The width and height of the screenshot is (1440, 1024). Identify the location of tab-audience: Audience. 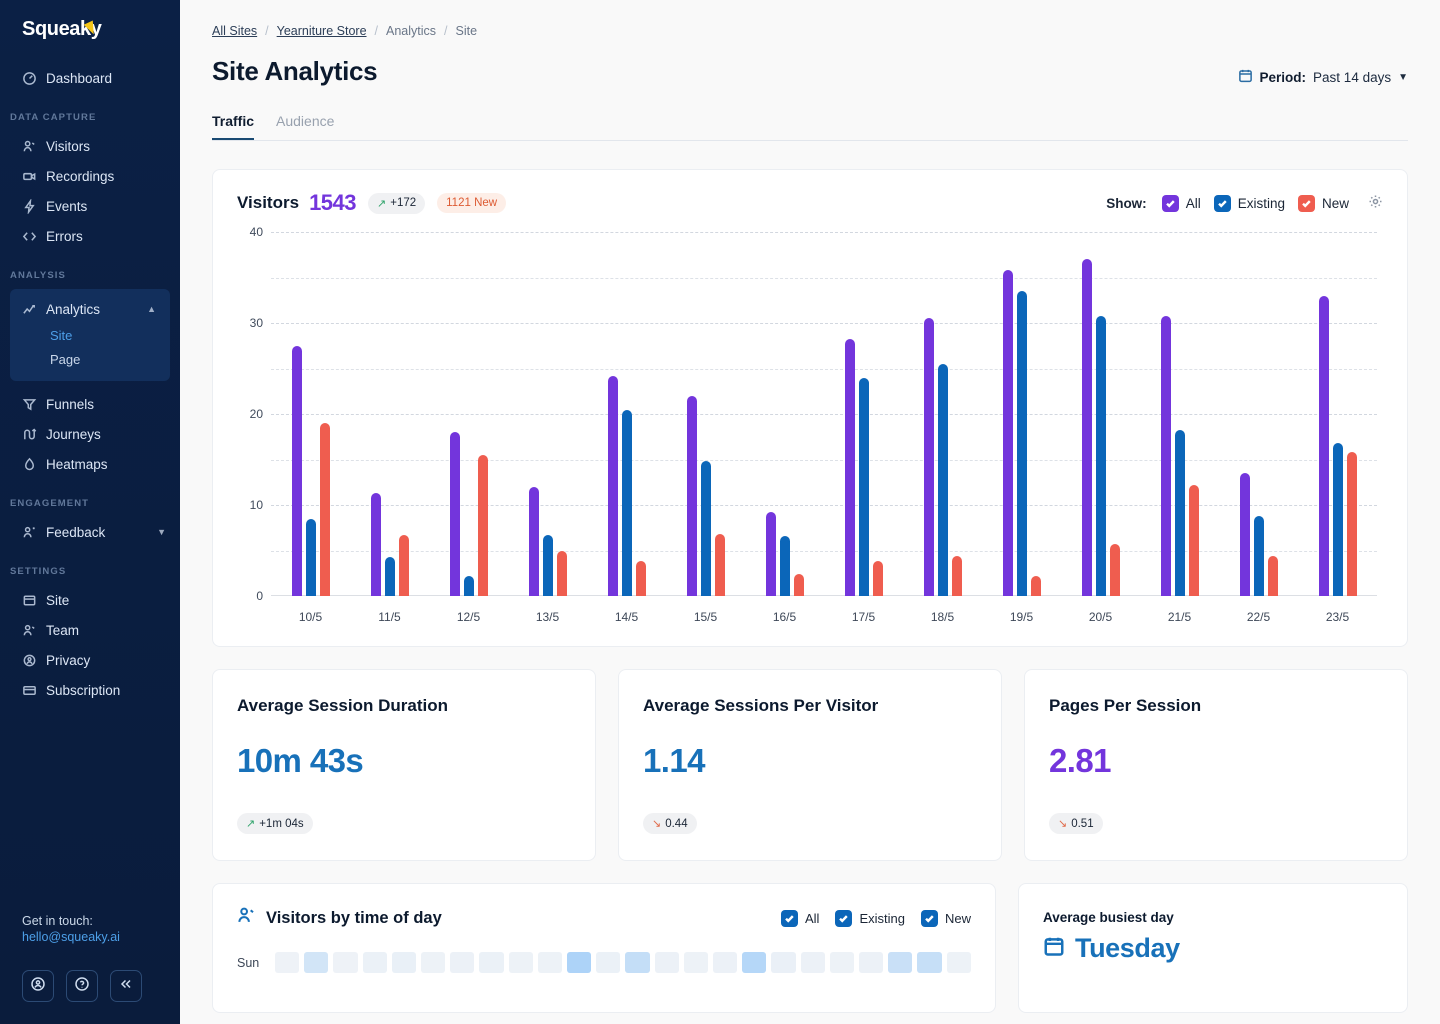
(305, 126).